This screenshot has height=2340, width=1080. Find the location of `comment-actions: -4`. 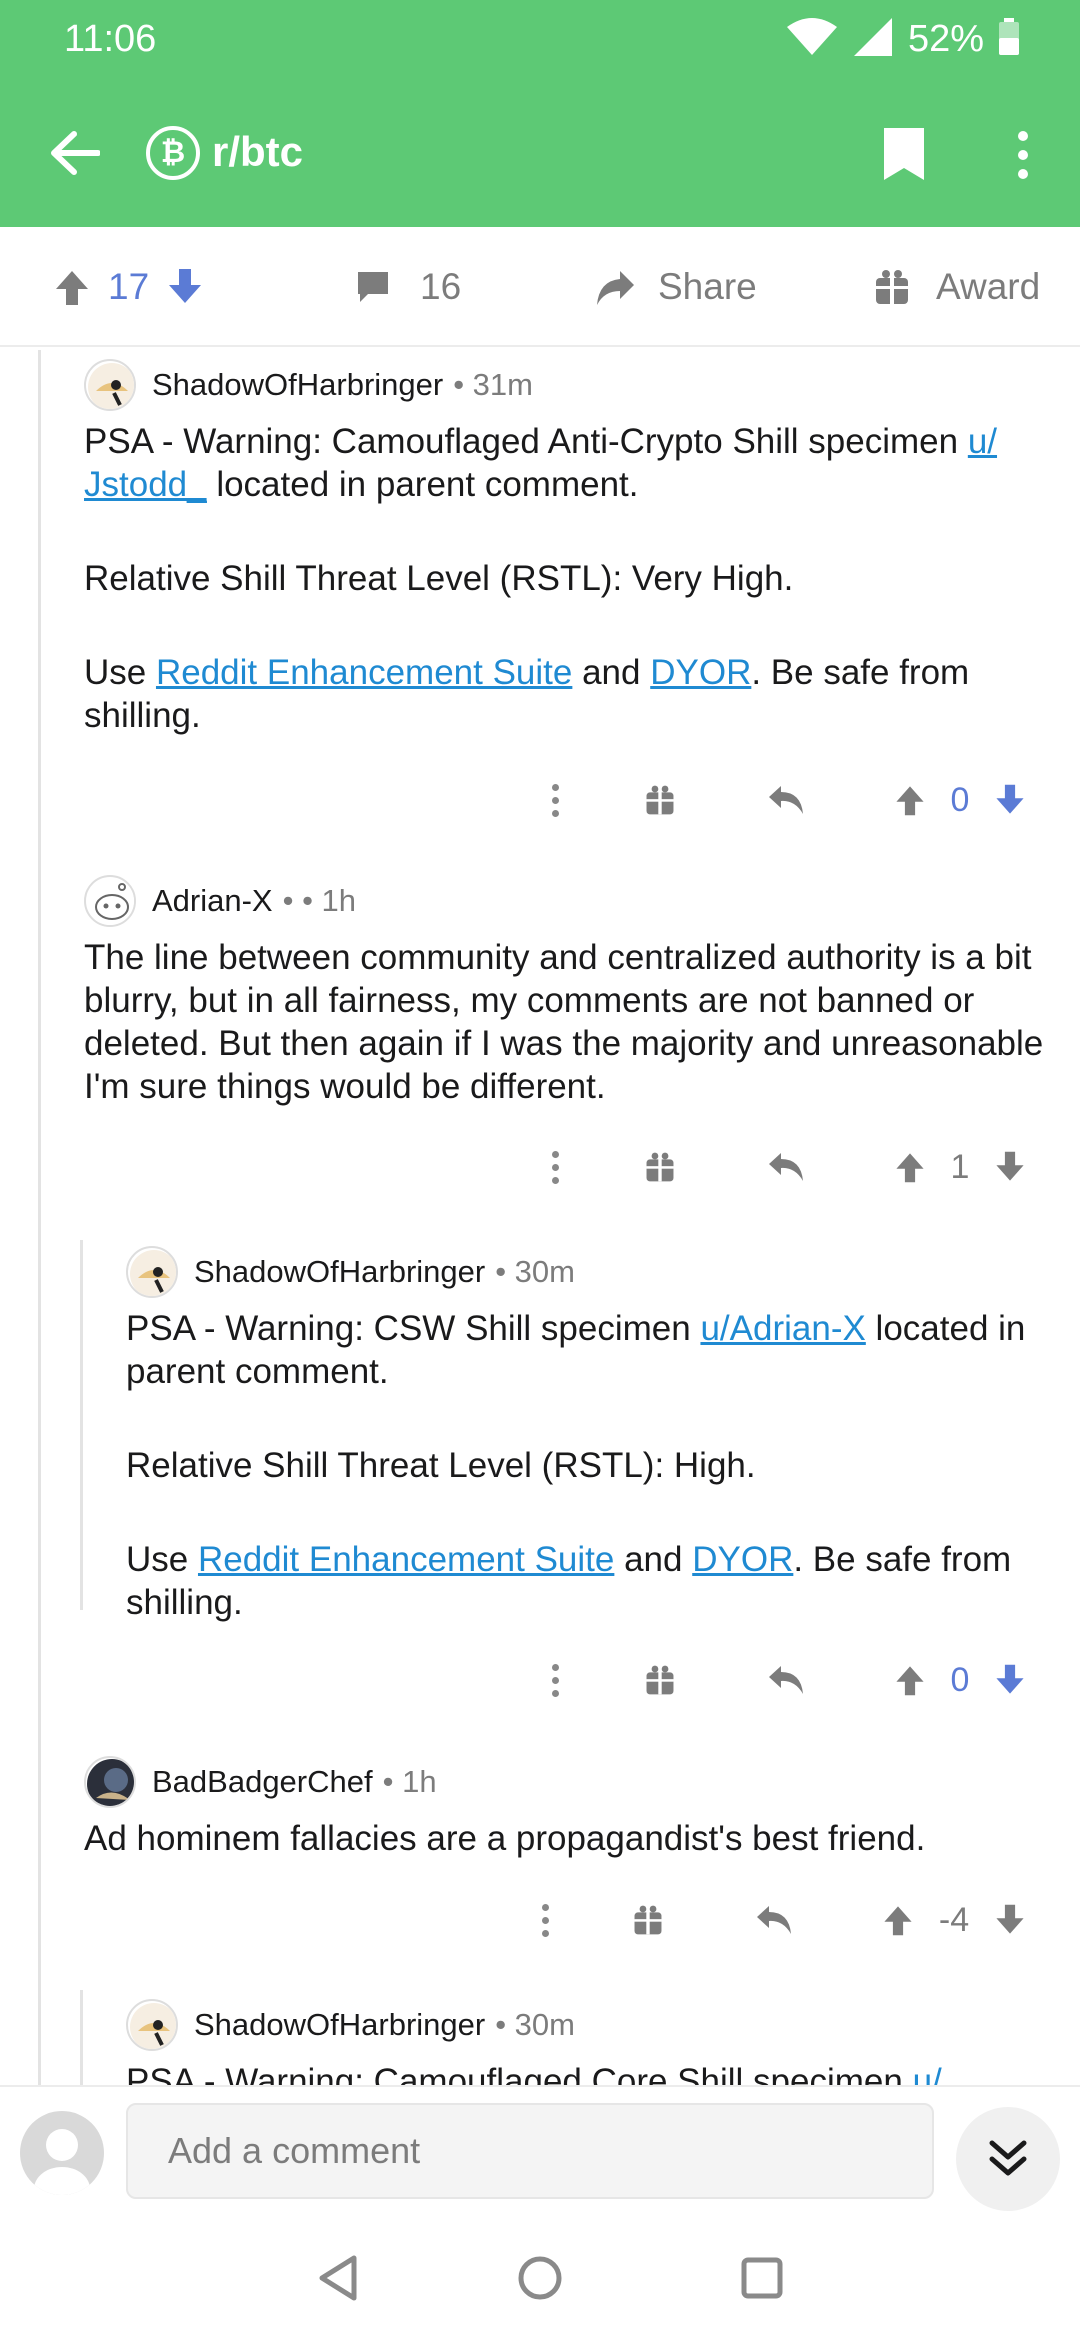

comment-actions: -4 is located at coordinates (780, 1920).